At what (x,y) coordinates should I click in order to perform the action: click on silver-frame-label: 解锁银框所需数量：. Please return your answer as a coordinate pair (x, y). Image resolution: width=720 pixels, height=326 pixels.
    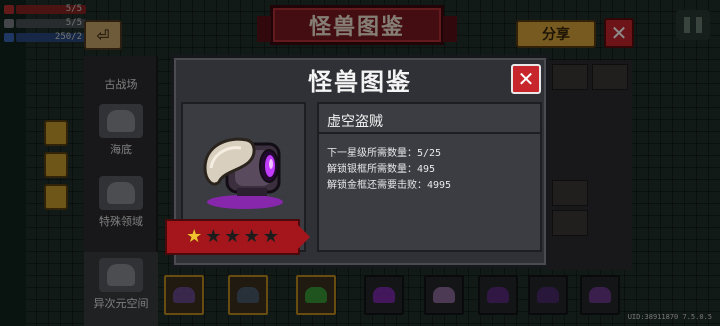
    Looking at the image, I should click on (372, 169).